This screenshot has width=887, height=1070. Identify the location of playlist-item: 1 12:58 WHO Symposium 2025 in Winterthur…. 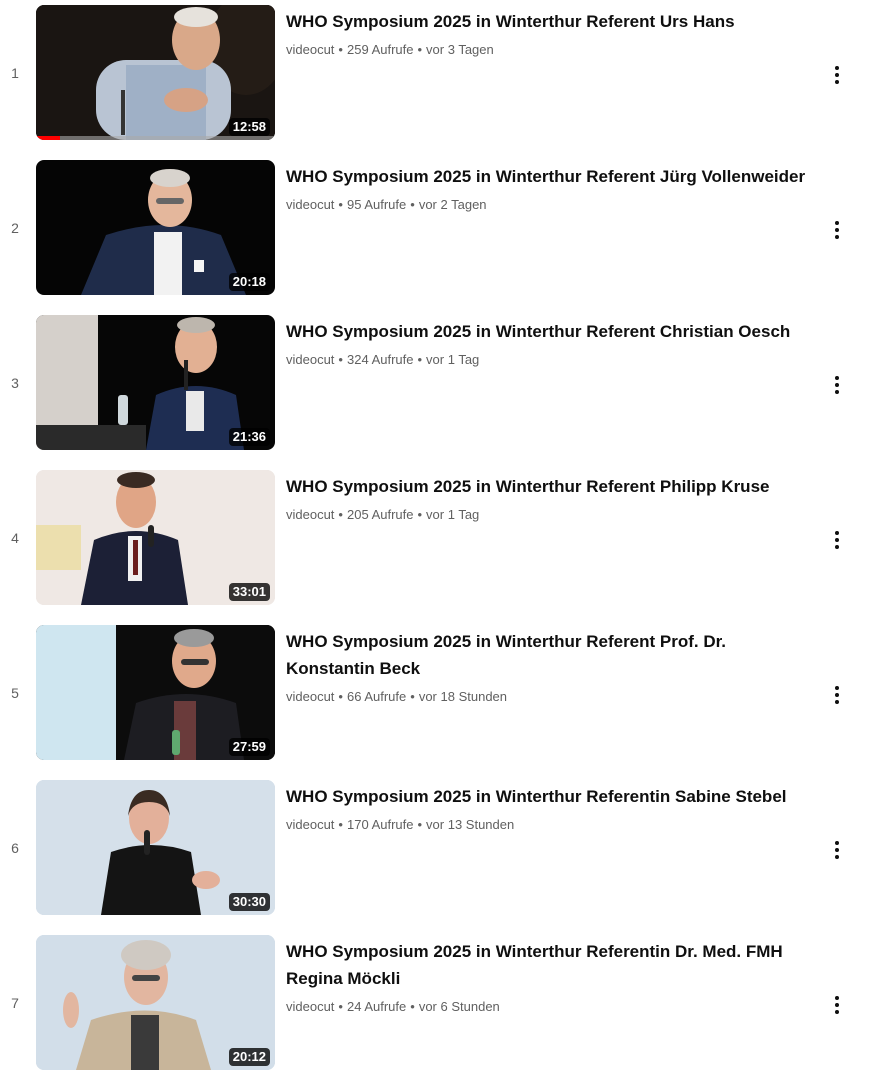
(443, 72).